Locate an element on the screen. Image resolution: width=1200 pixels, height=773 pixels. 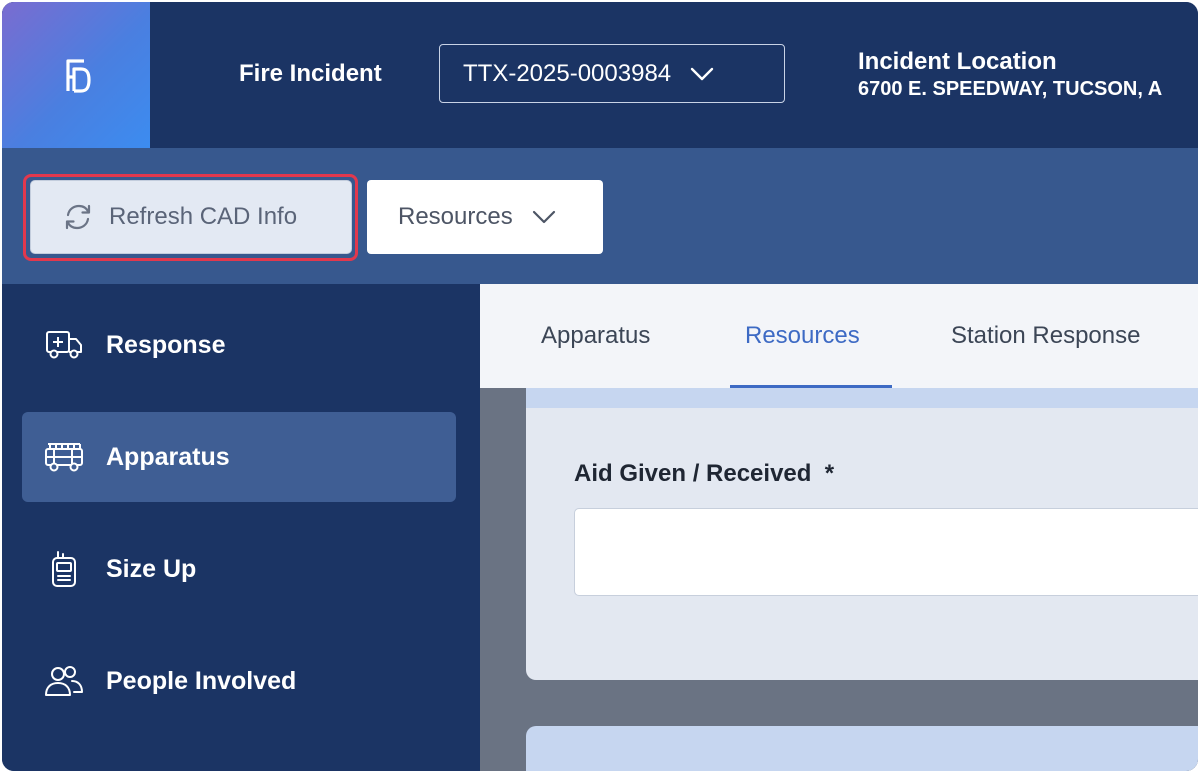
resources-dropdown-button: Resources is located at coordinates (485, 217).